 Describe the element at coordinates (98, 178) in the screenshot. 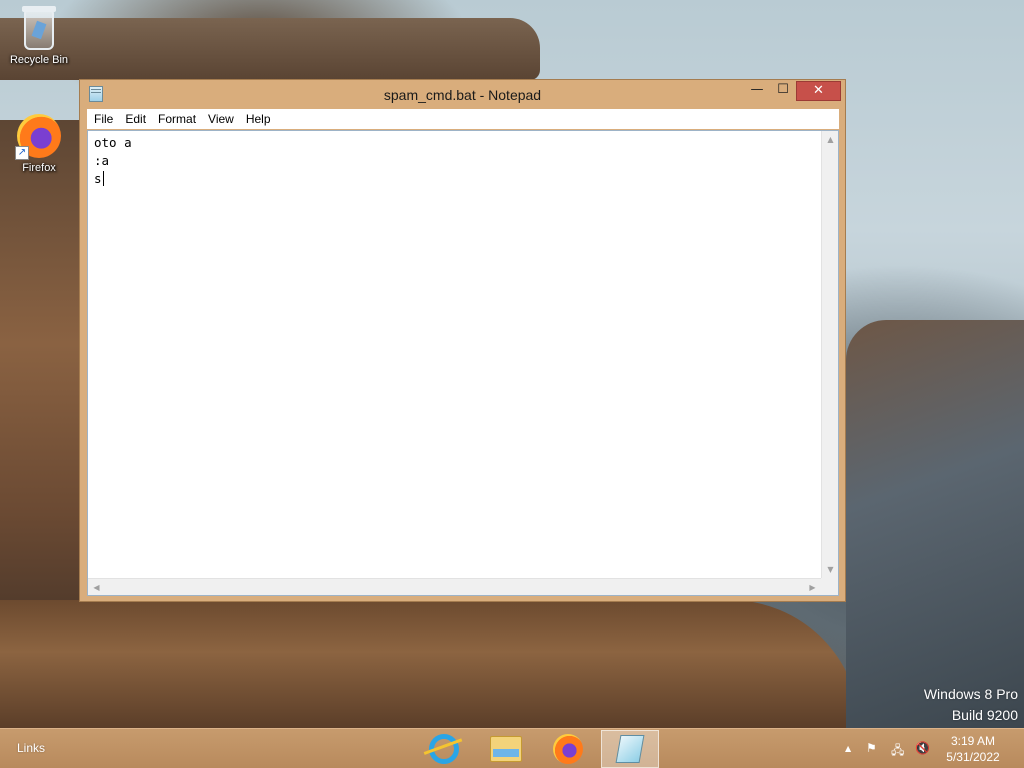

I see `text-line: s` at that location.